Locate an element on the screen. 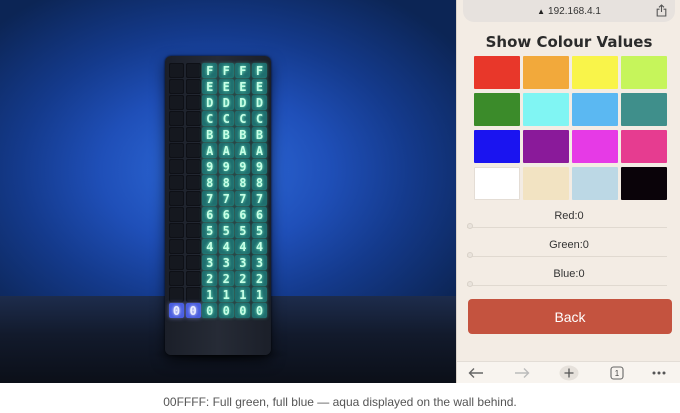 The width and height of the screenshot is (680, 413). url-text: 192.168.4.1 is located at coordinates (574, 11).